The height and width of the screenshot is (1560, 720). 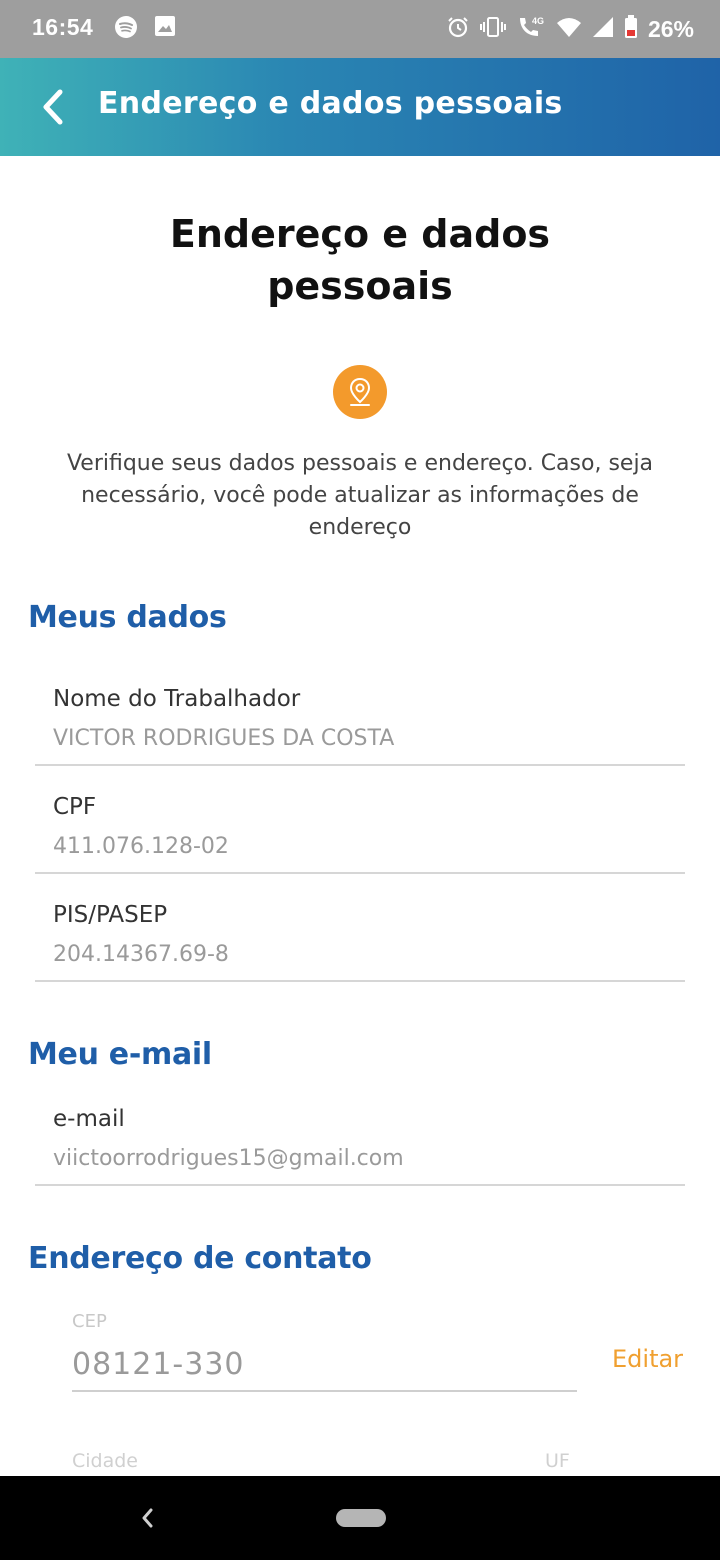 I want to click on uf-label: UF, so click(x=557, y=1461).